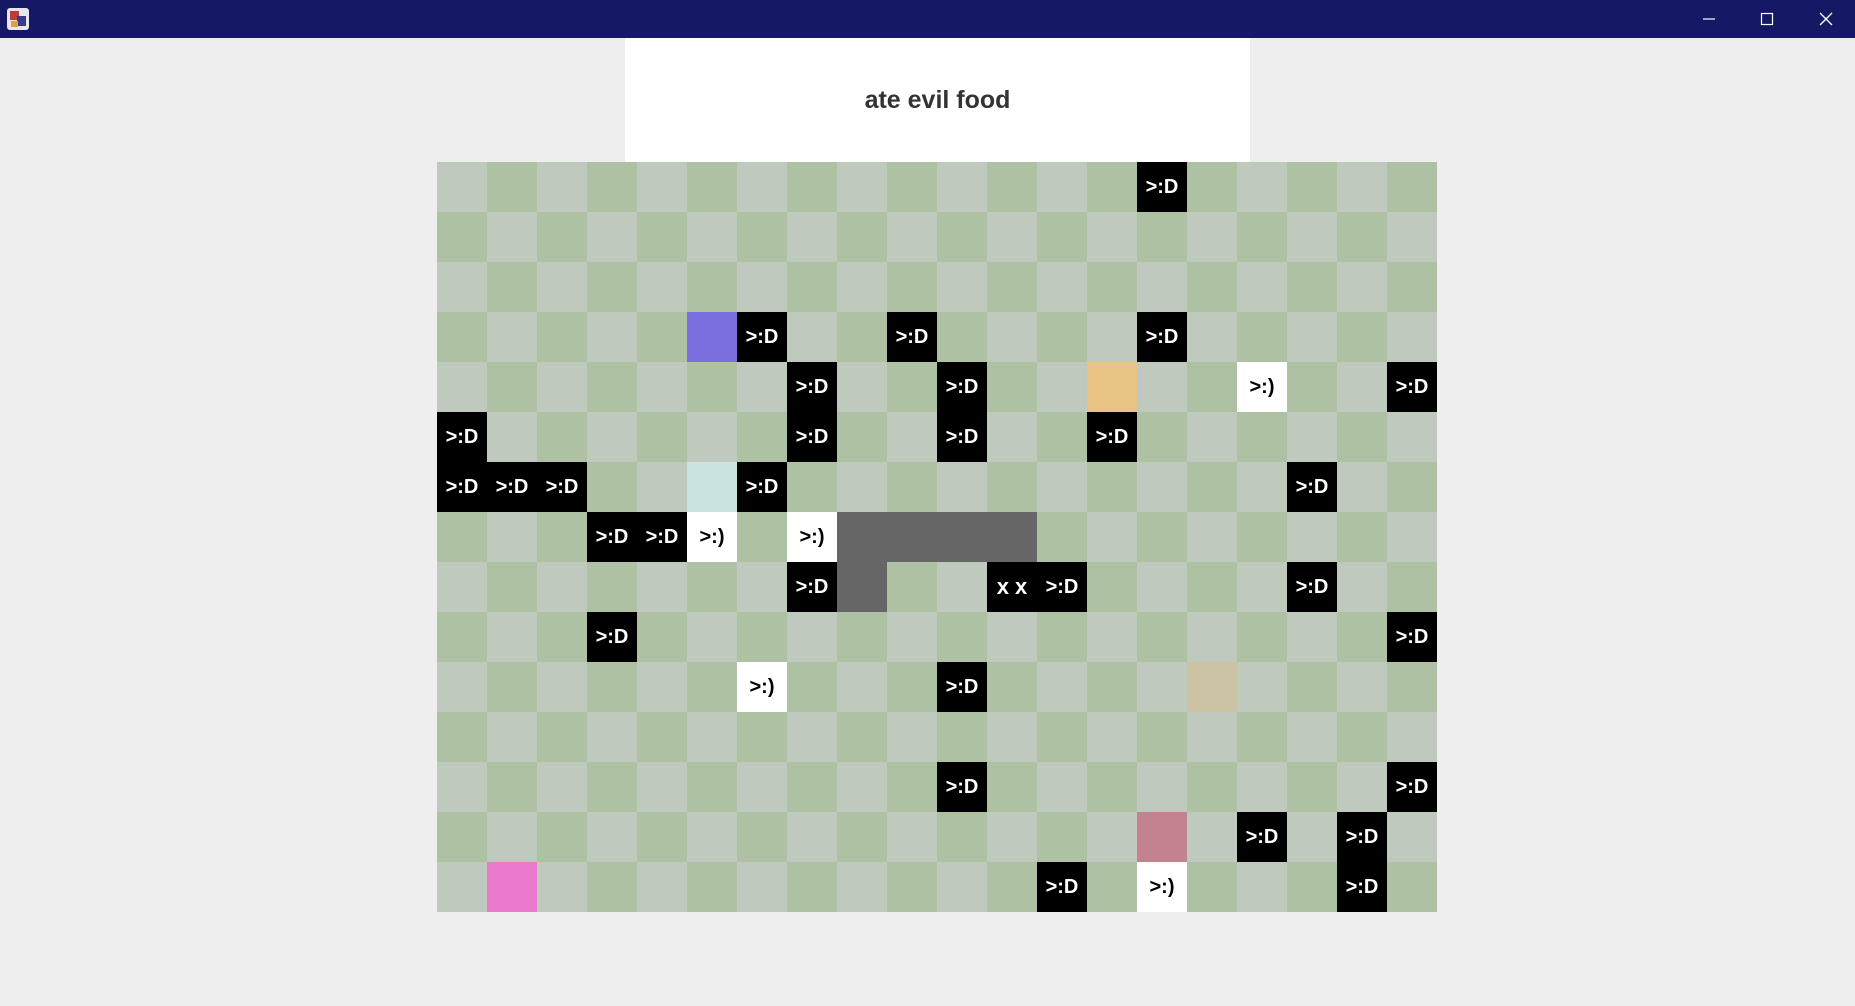 The width and height of the screenshot is (1855, 1006). I want to click on minimize-button, so click(1709, 19).